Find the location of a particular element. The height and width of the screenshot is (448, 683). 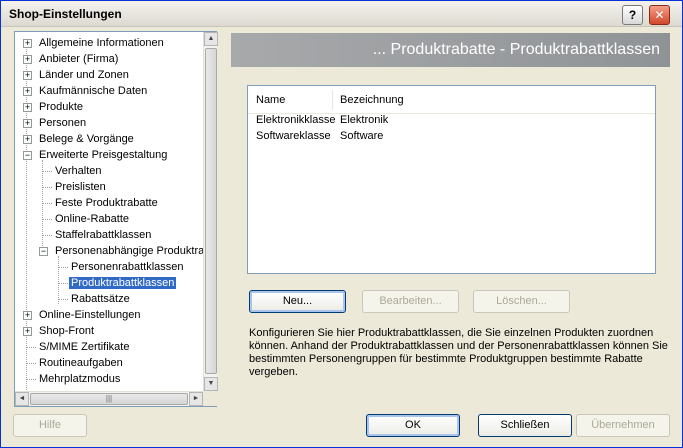

tree-item-label: Verhalten is located at coordinates (78, 171).